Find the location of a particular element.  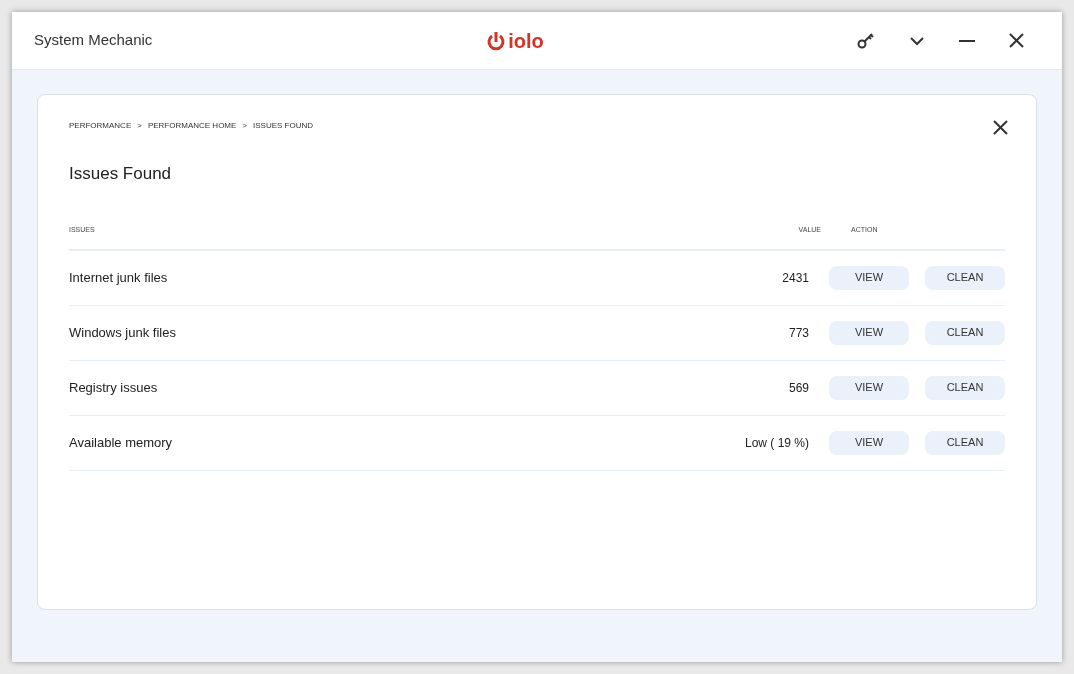

key-icon is located at coordinates (866, 40).